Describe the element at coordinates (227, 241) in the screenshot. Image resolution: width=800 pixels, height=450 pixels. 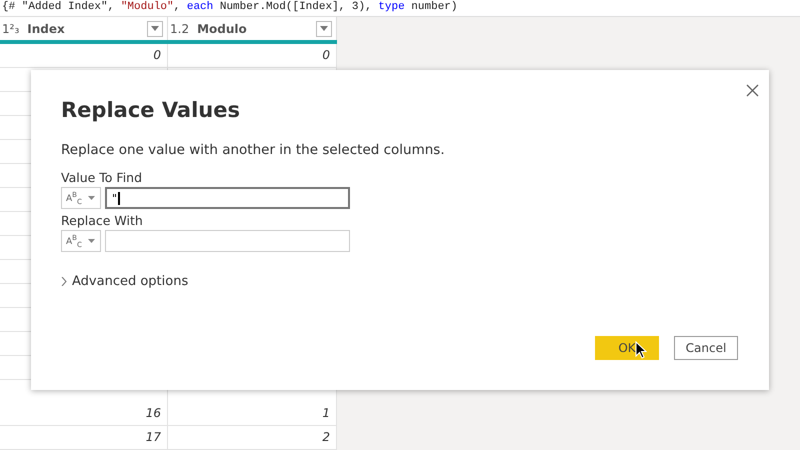
I see `input-field` at that location.